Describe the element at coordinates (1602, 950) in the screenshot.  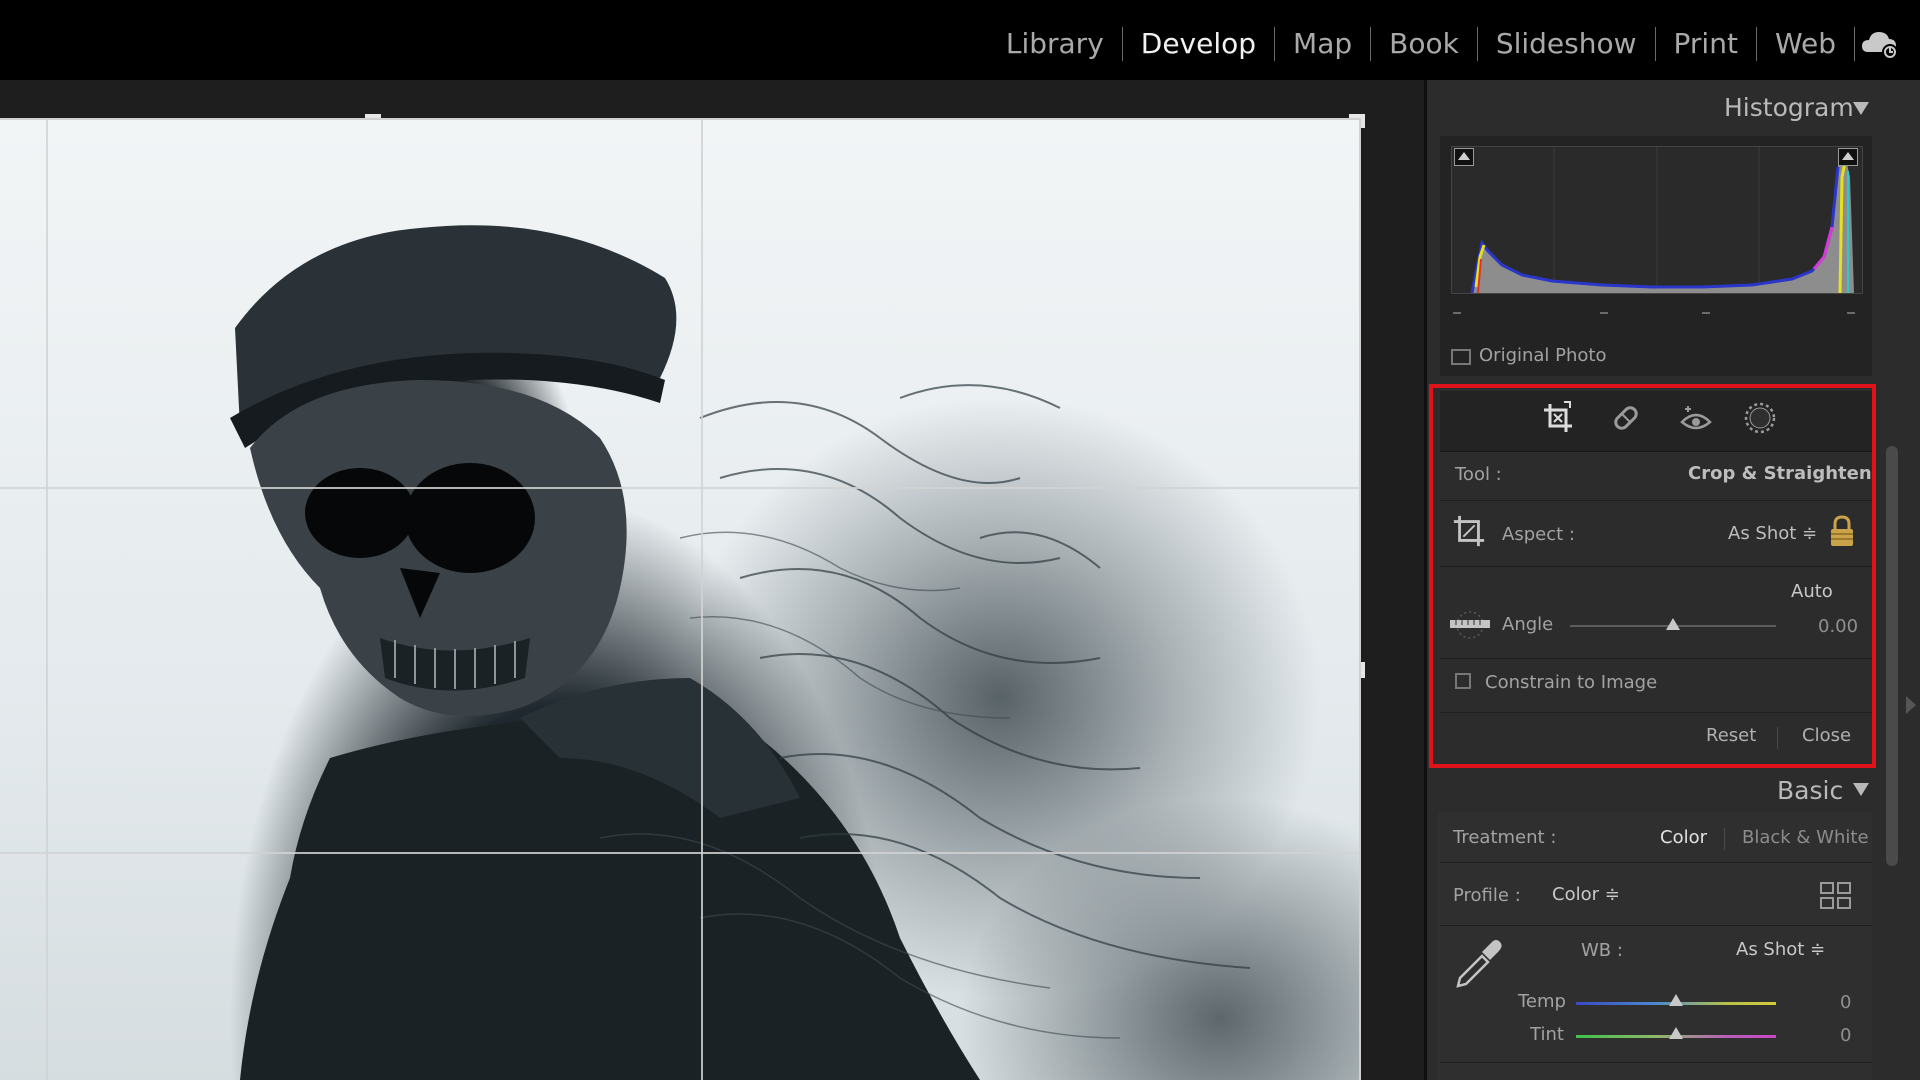
I see `wb-label: WB :` at that location.